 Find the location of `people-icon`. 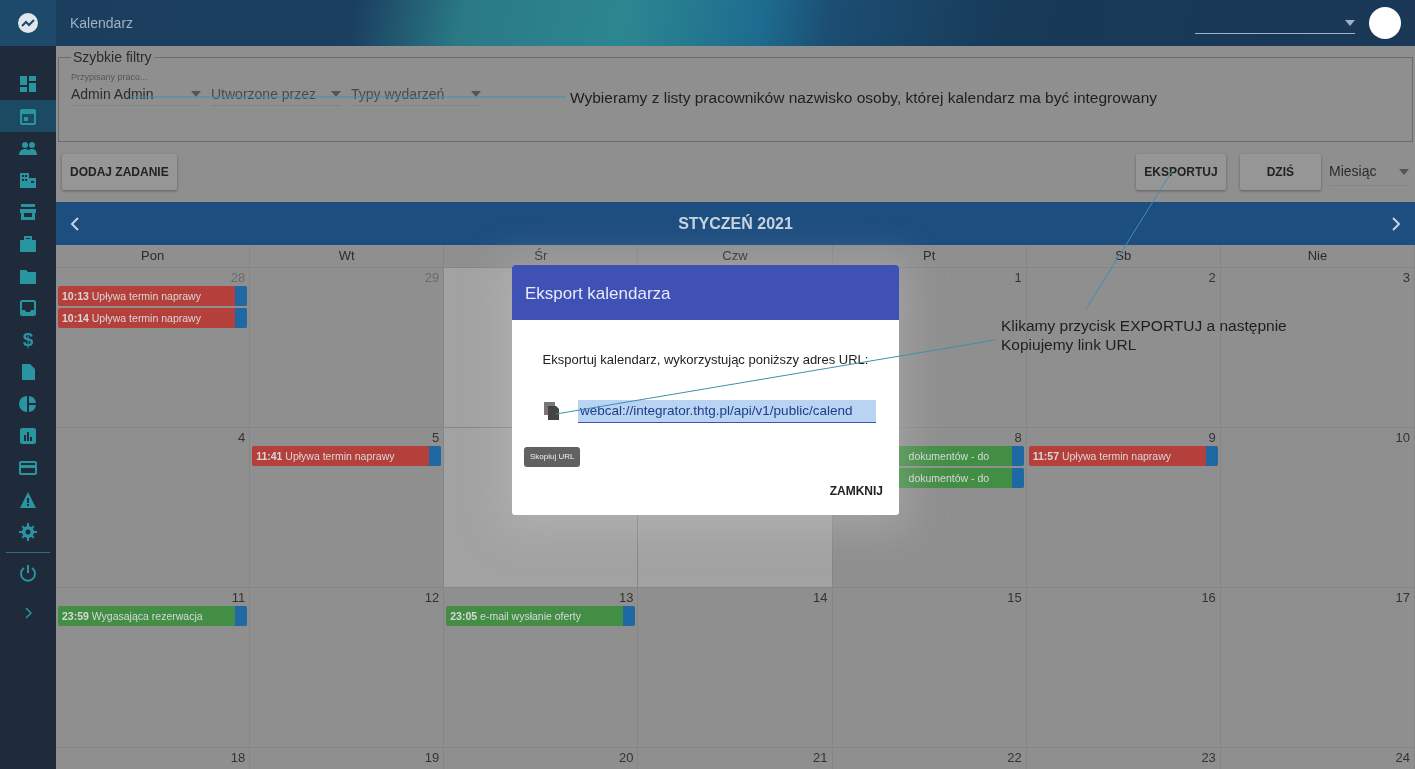

people-icon is located at coordinates (28, 148).